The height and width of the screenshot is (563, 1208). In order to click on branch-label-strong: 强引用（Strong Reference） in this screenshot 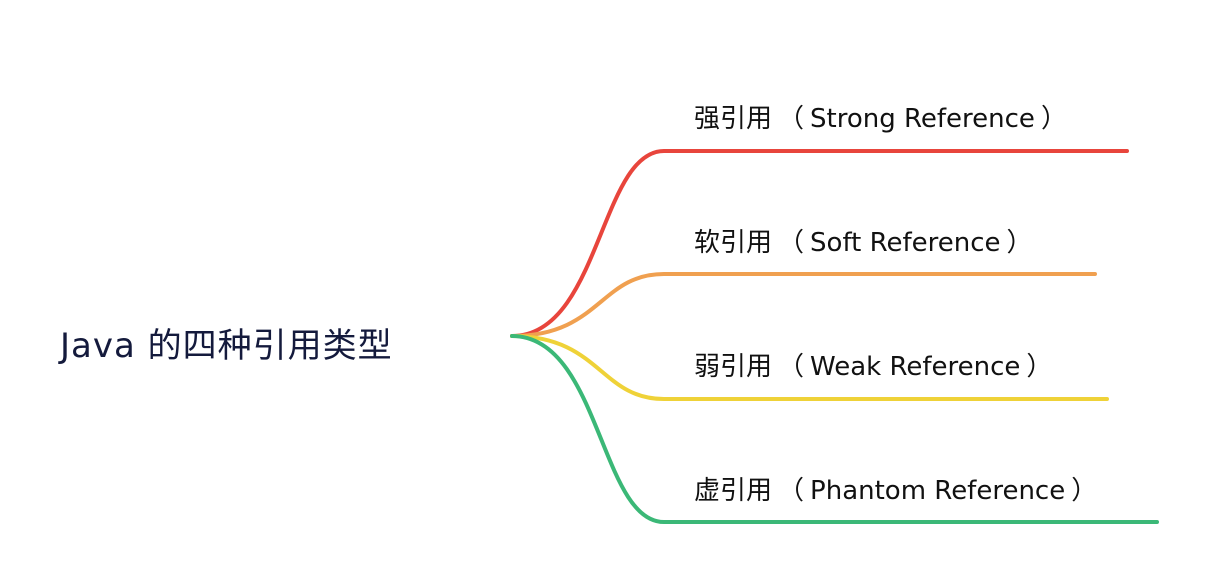, I will do `click(883, 116)`.